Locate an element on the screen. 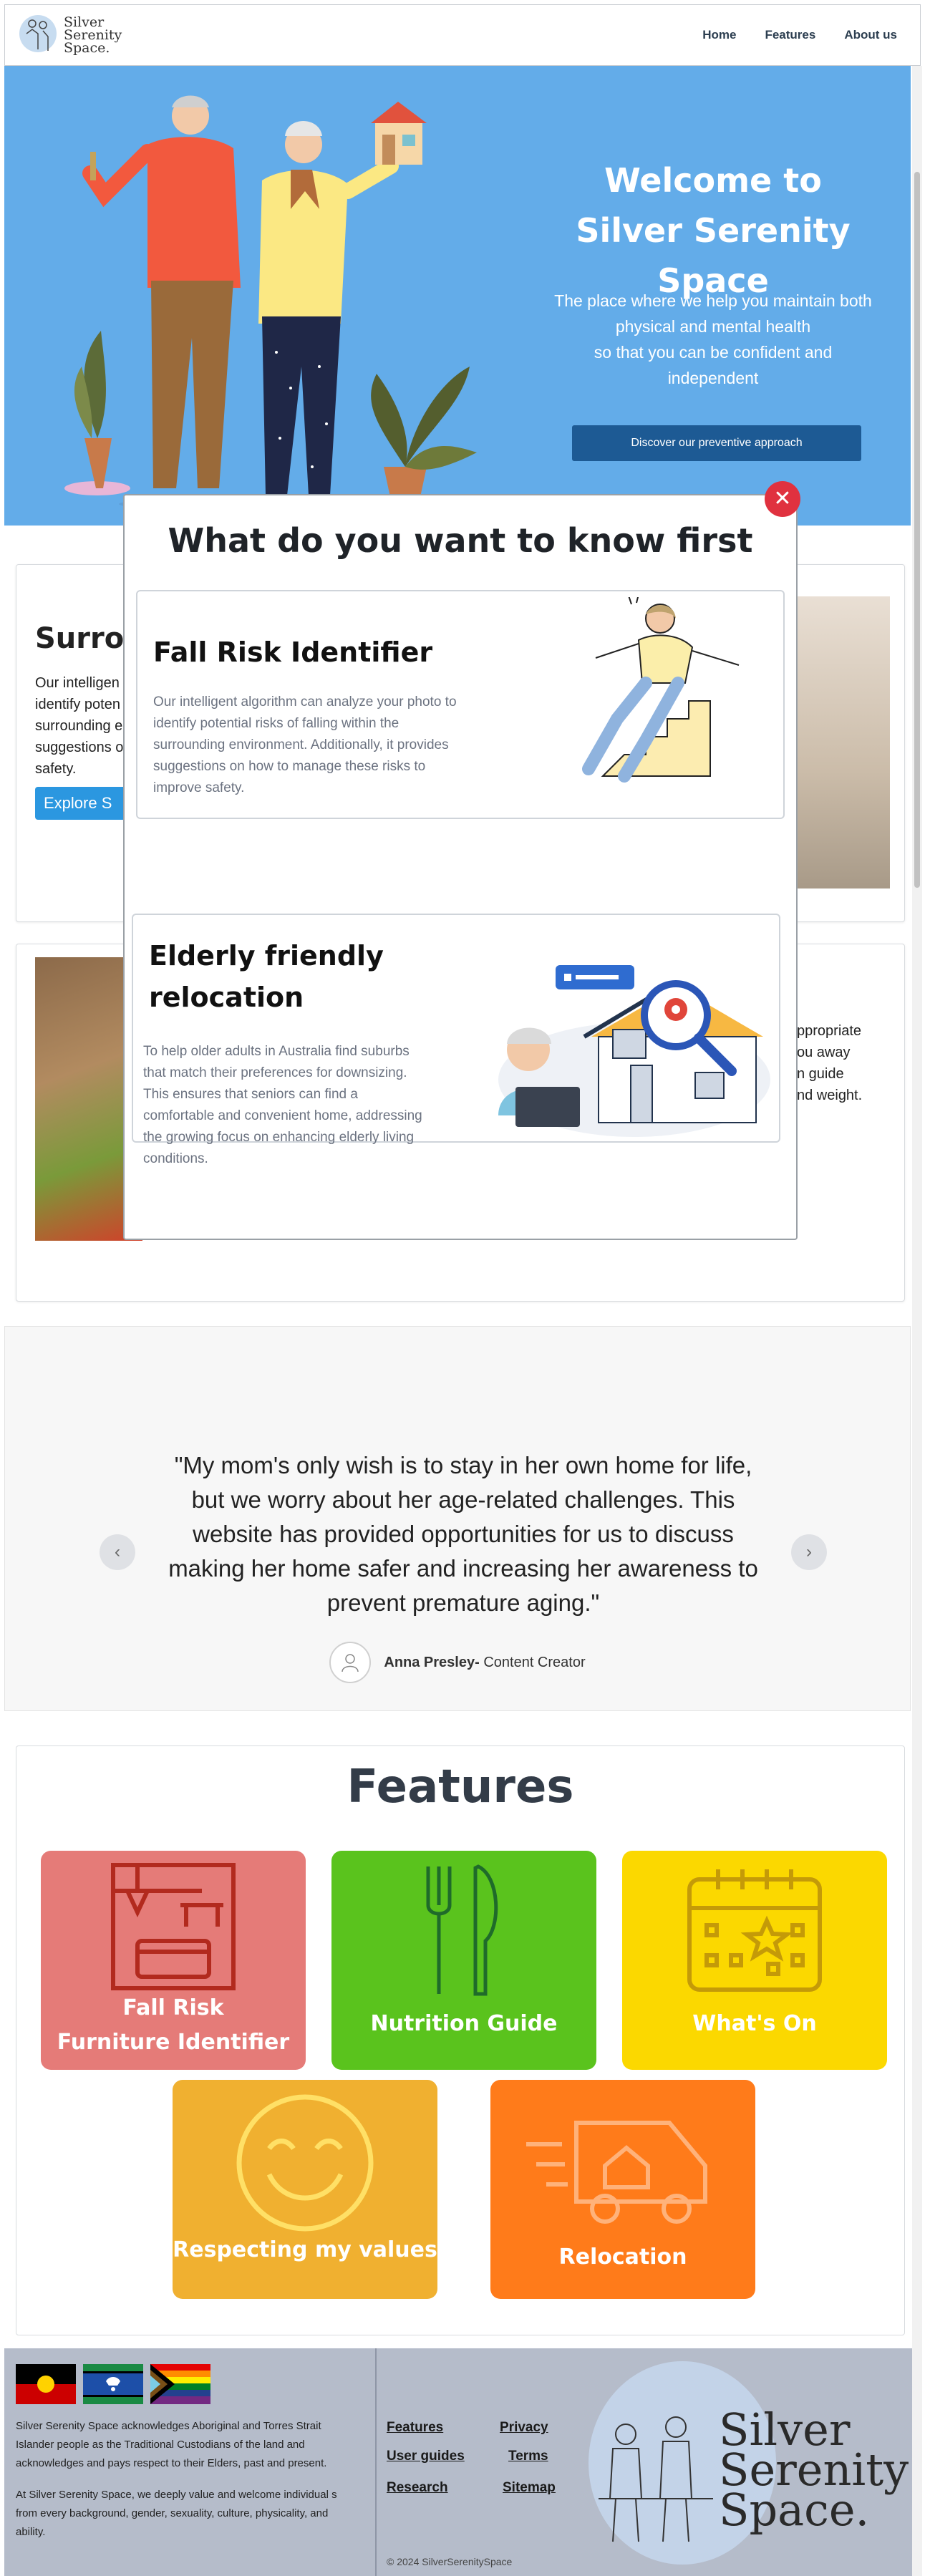 This screenshot has width=925, height=2576. tile-label: Nutrition Guide is located at coordinates (464, 2024).